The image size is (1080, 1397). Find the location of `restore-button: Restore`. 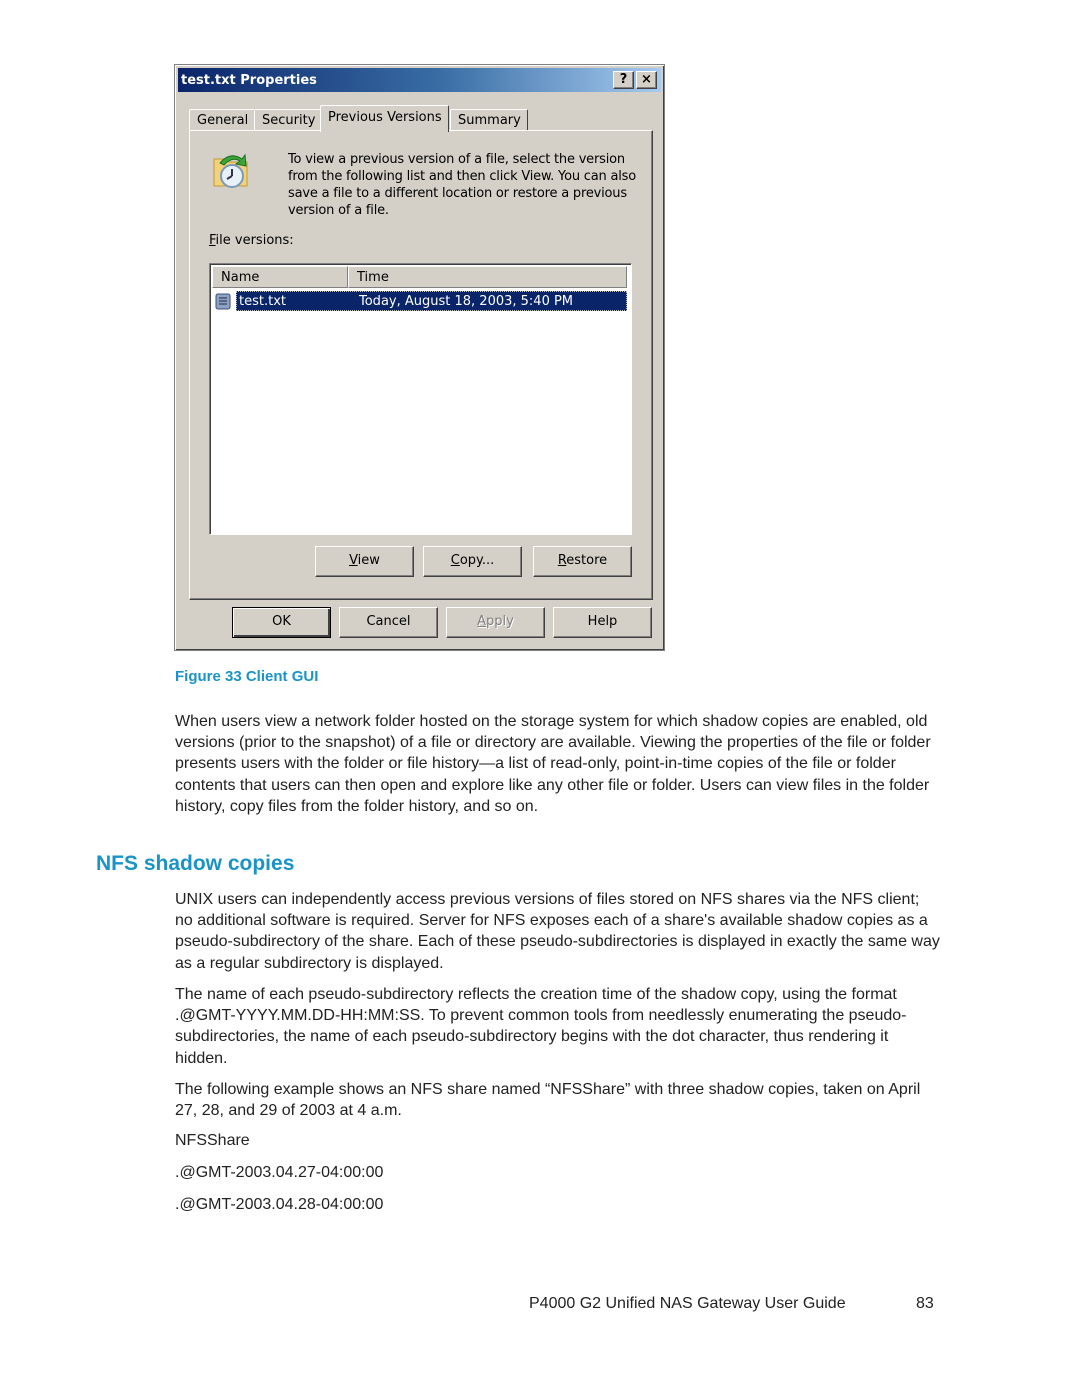

restore-button: Restore is located at coordinates (582, 561).